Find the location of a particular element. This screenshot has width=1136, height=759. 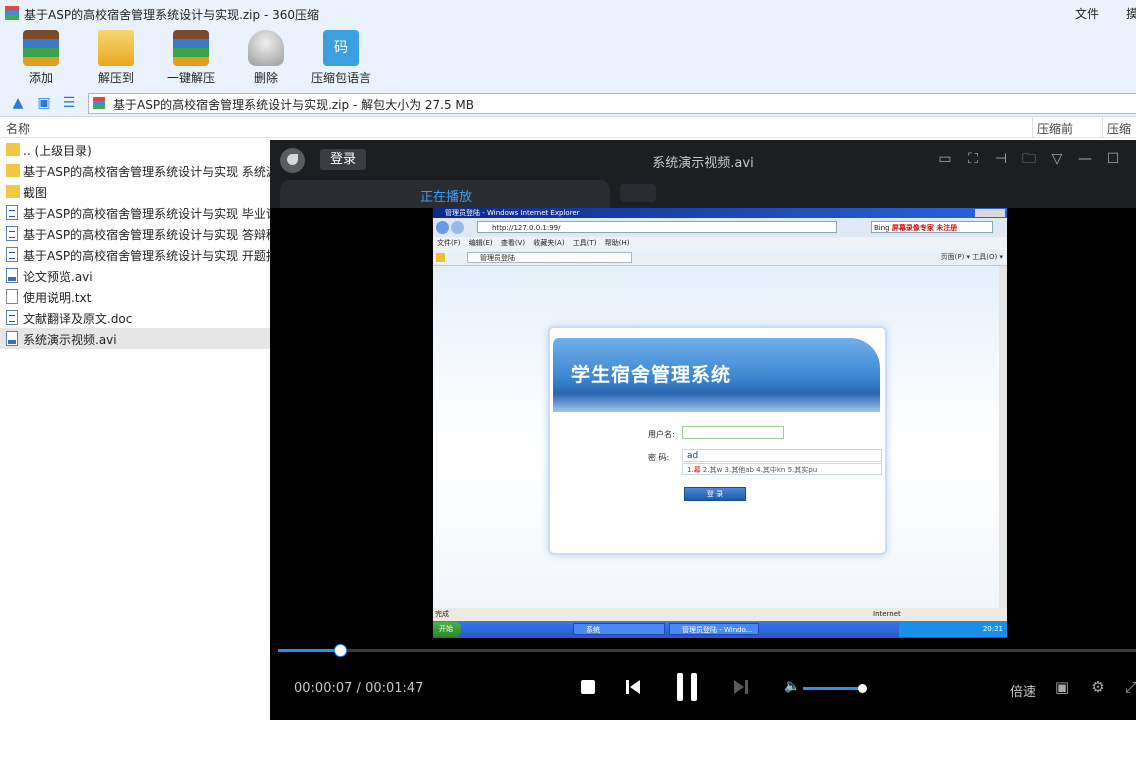

dropdown-menu-icon: ▽ is located at coordinates (1057, 159).